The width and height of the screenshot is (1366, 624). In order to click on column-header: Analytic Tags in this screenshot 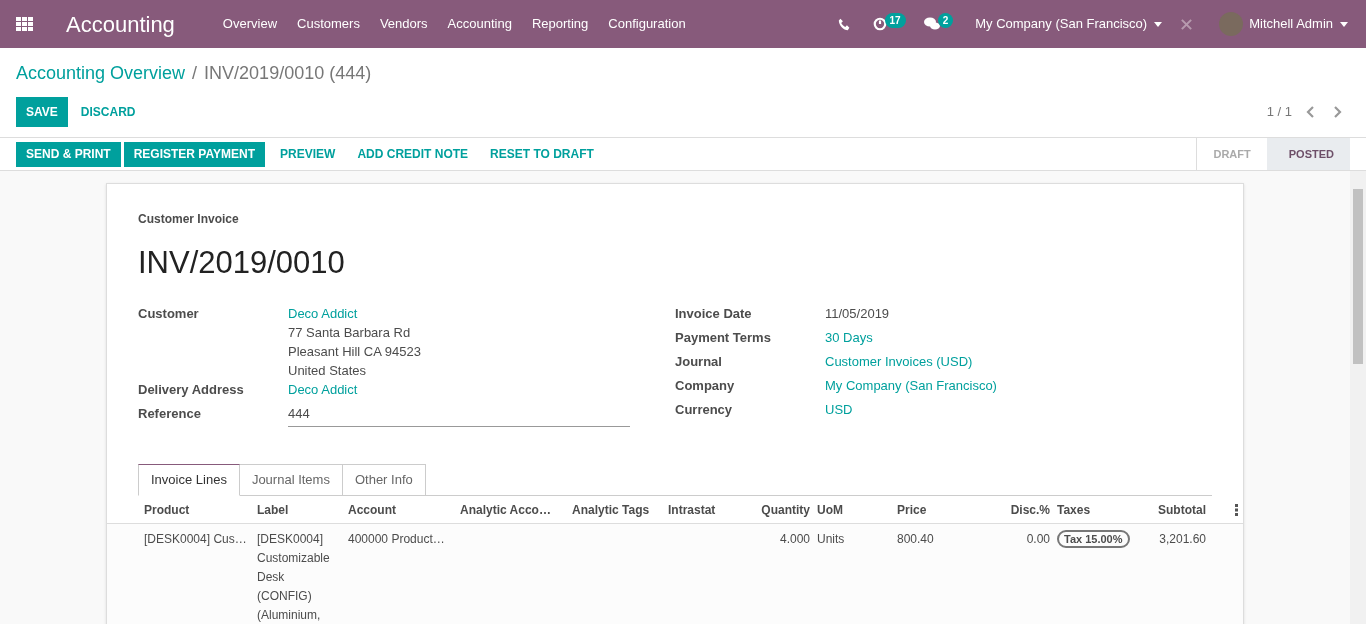, I will do `click(620, 509)`.